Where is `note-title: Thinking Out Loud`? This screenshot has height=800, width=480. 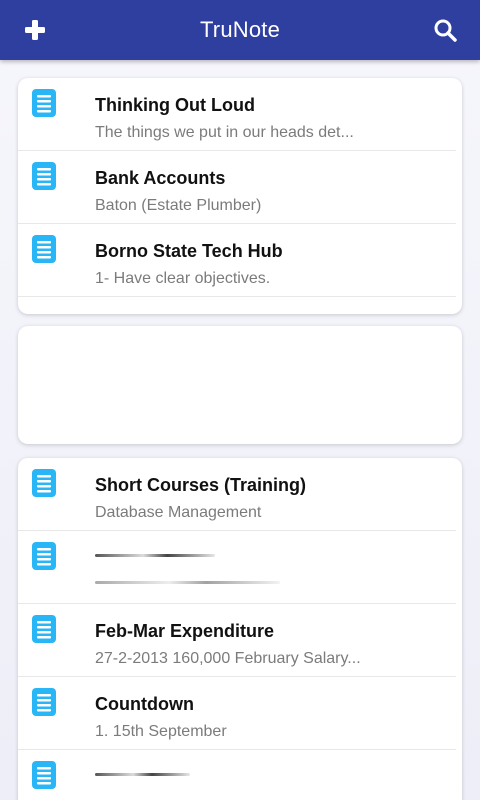 note-title: Thinking Out Loud is located at coordinates (175, 105).